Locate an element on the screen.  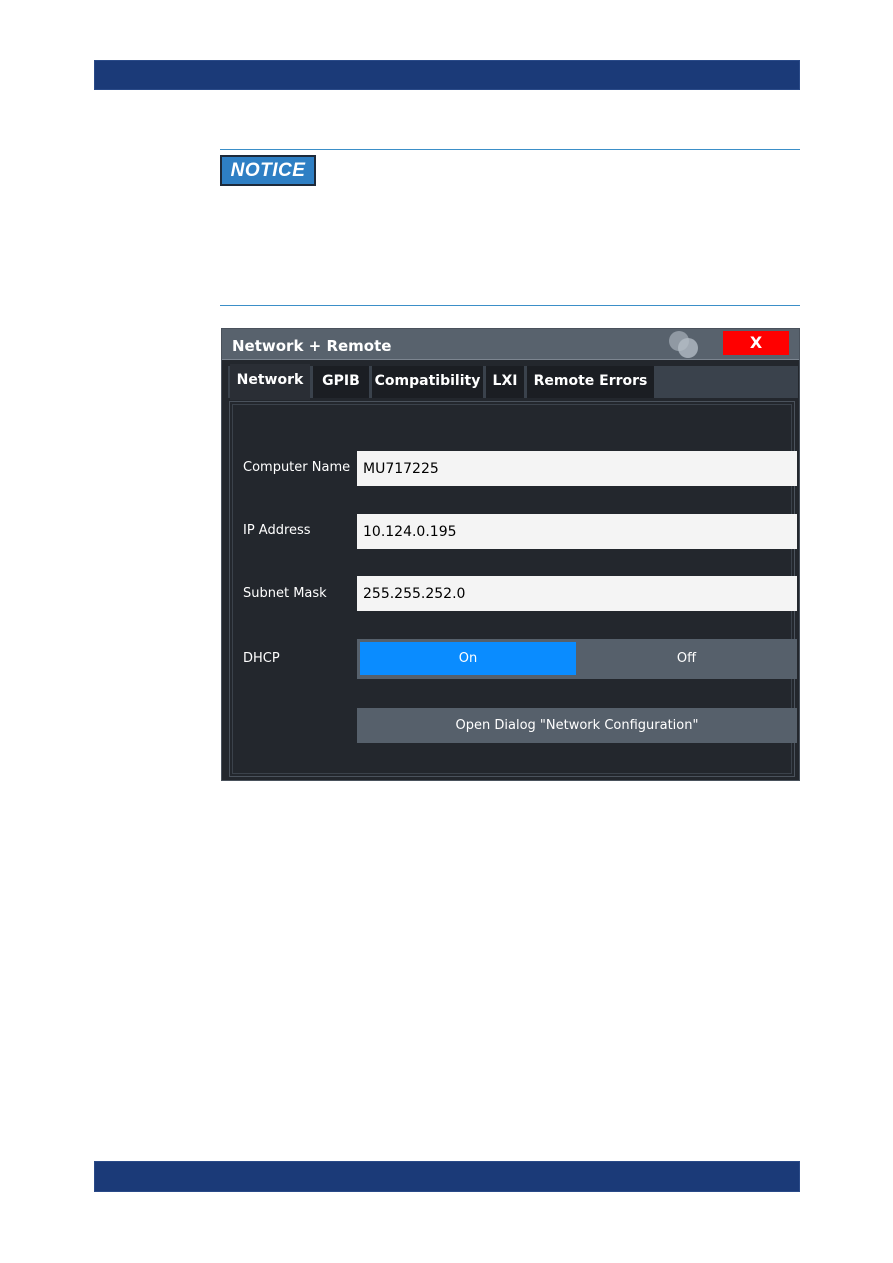
page-header-bar is located at coordinates (447, 75).